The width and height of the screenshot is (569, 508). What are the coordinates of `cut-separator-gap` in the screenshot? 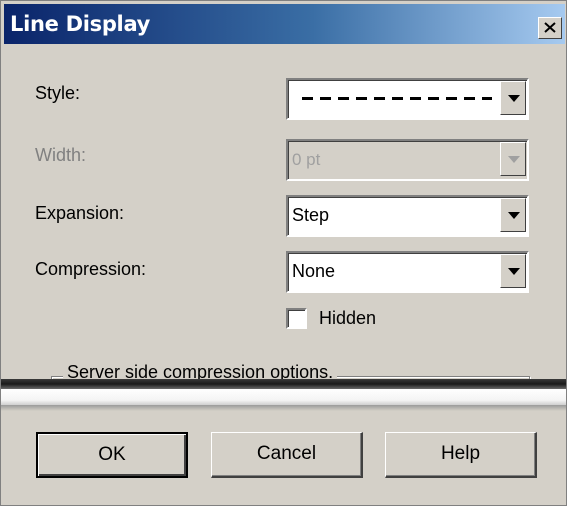 It's located at (283, 397).